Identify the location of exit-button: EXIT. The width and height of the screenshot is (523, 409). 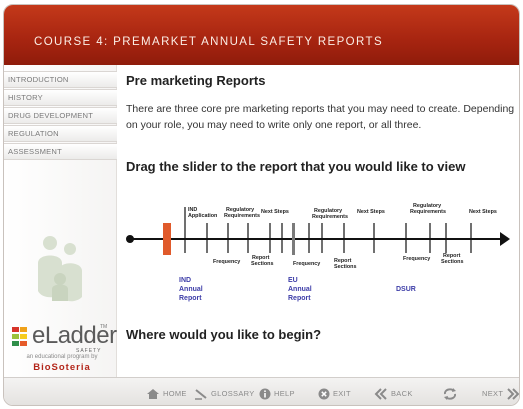
(334, 394).